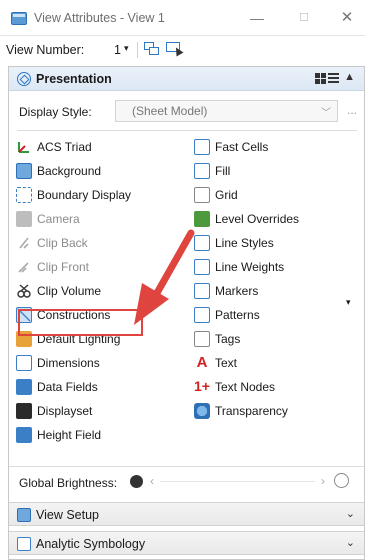  What do you see at coordinates (323, 481) in the screenshot?
I see `brightness-increase-button: ›` at bounding box center [323, 481].